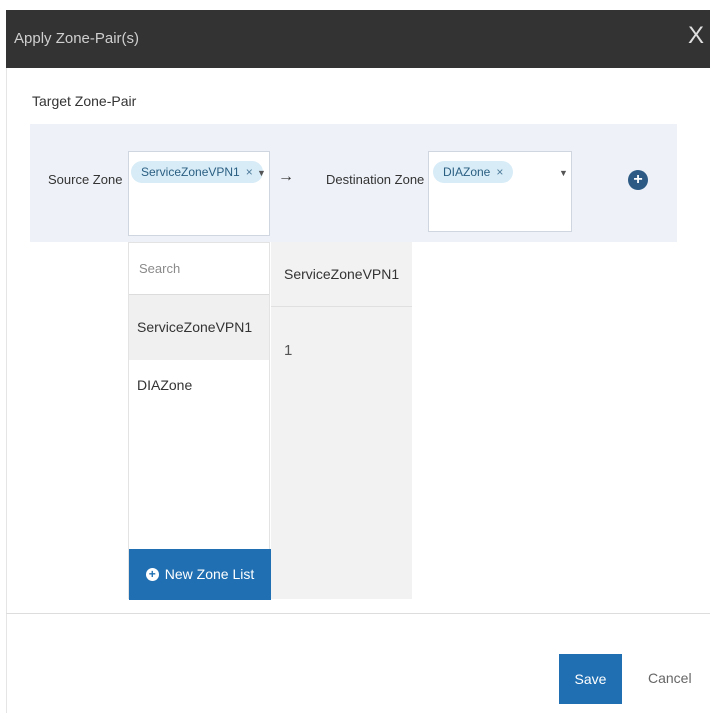 The height and width of the screenshot is (713, 714). Describe the element at coordinates (199, 193) in the screenshot. I see `source-zone-select: ServiceZoneVPN1 × ▼` at that location.